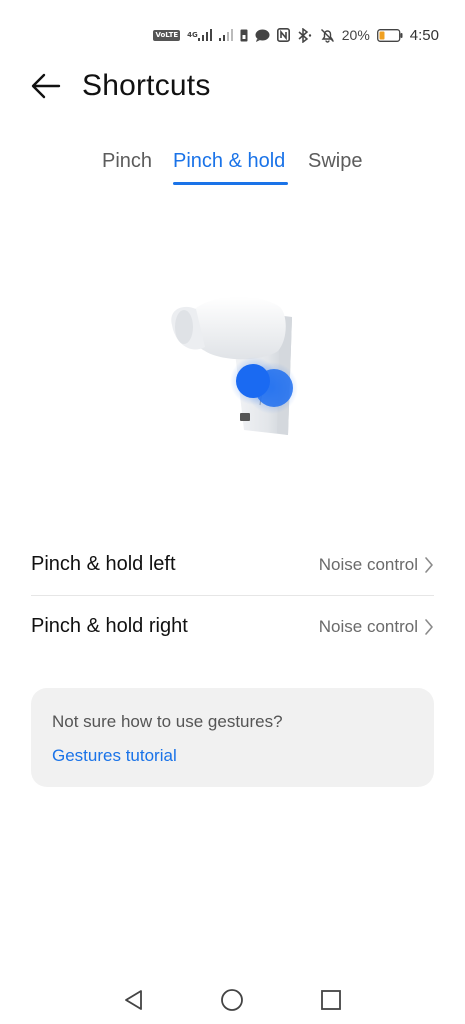  Describe the element at coordinates (114, 756) in the screenshot. I see `gestures-tutorial-link: Gestures tutorial` at that location.